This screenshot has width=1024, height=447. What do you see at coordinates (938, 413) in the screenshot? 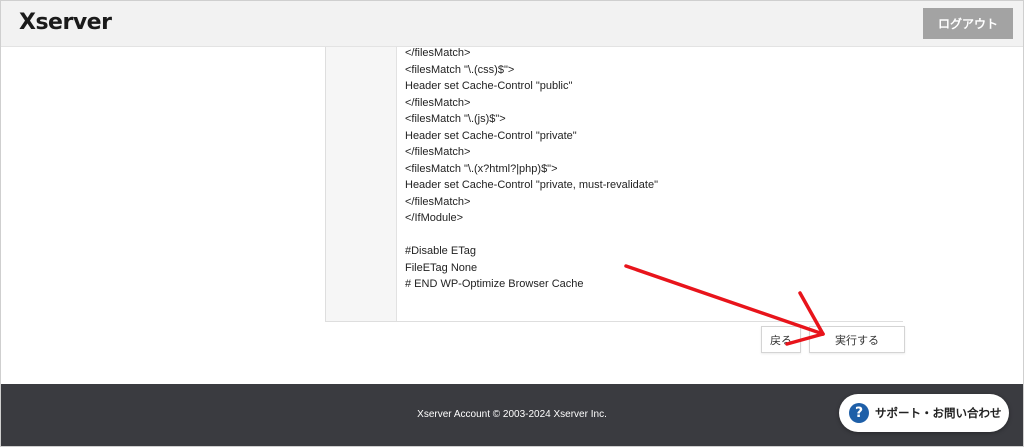
I see `support-contact-label: サポート・お問い合わせ` at bounding box center [938, 413].